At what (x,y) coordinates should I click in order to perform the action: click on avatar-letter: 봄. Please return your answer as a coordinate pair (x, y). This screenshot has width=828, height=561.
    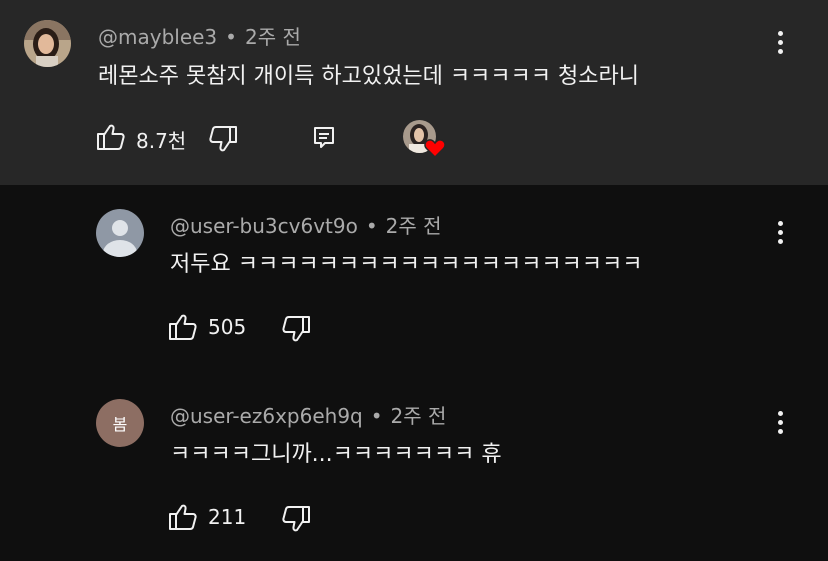
    Looking at the image, I should click on (120, 424).